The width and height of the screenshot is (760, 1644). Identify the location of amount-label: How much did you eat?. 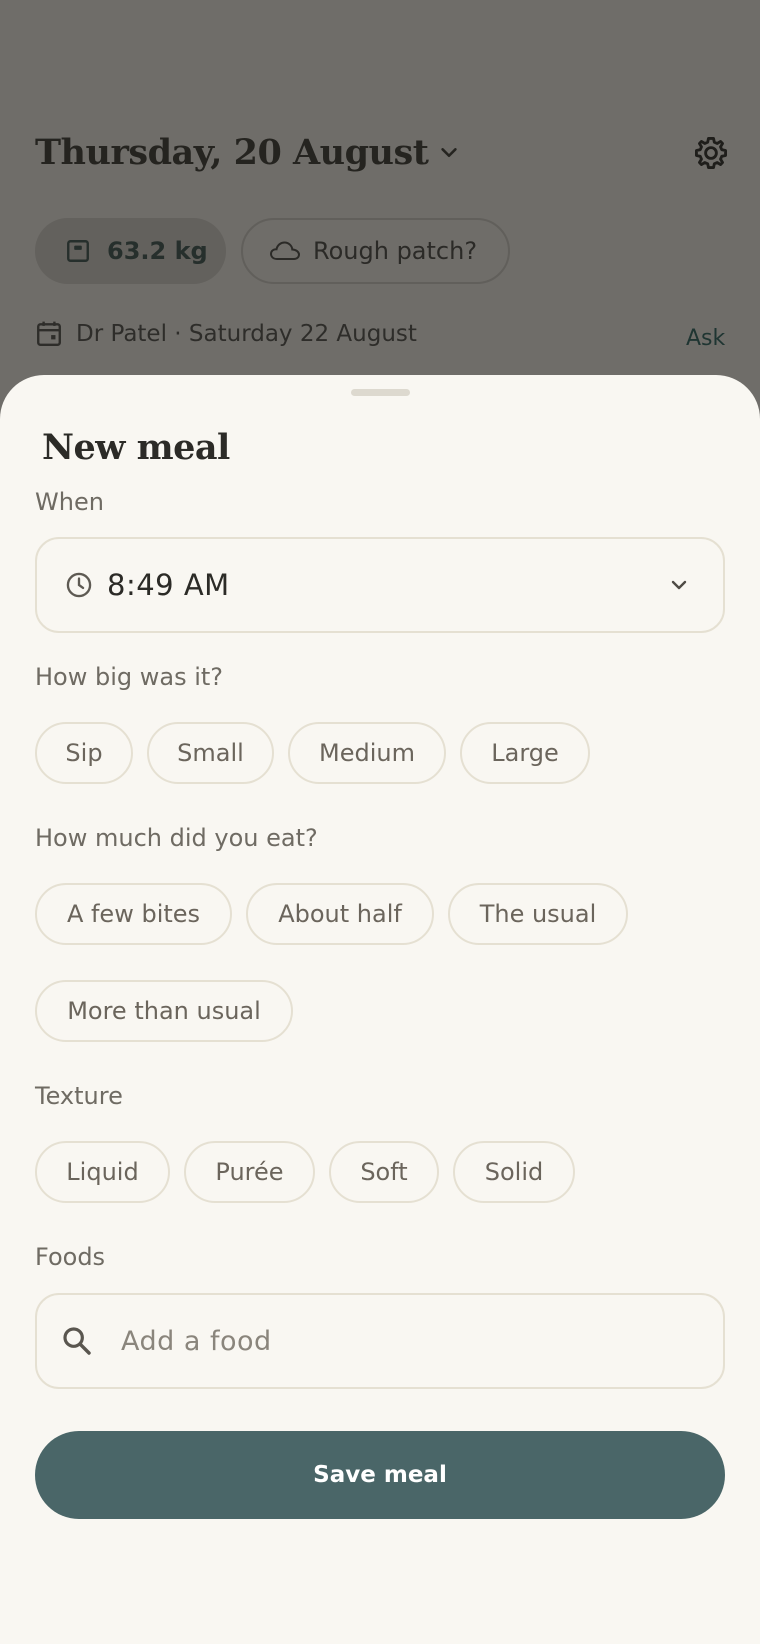
(176, 838).